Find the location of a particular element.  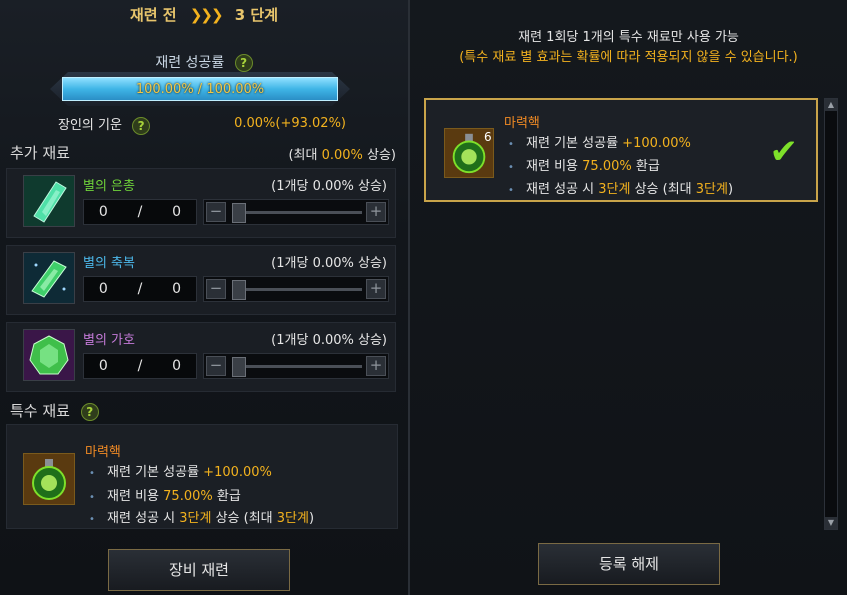

success-rate-title: 재련 성공률 ? is located at coordinates (204, 62).